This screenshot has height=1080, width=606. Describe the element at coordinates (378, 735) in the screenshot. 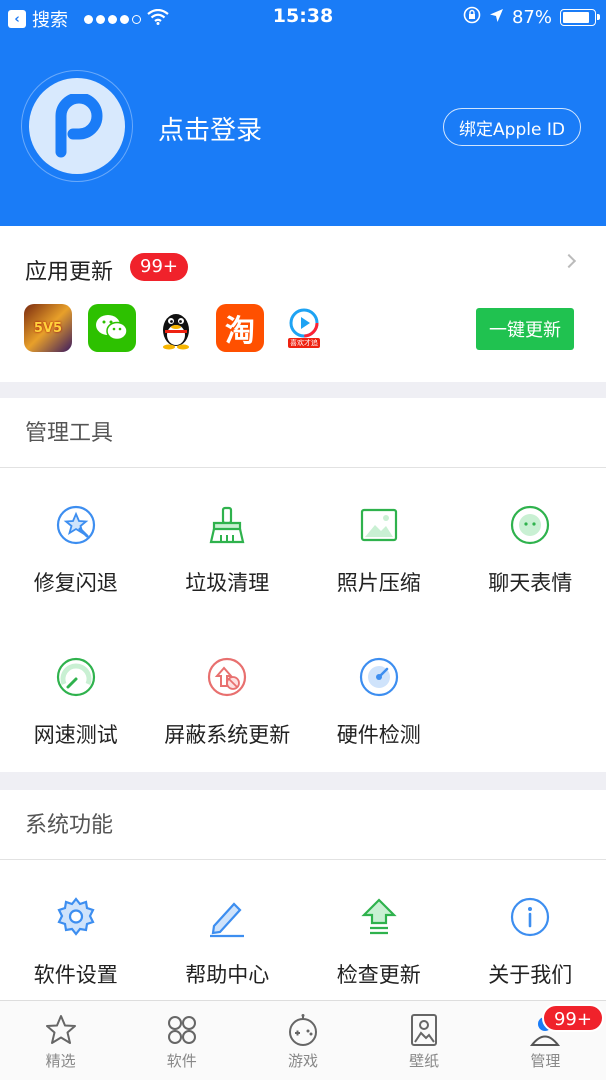

I see `tool-label: 硬件检测` at that location.